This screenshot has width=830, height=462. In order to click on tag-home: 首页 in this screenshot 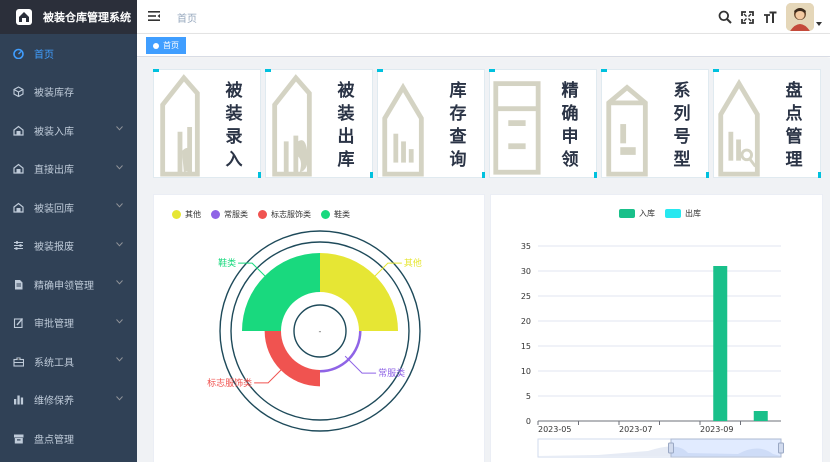, I will do `click(166, 45)`.